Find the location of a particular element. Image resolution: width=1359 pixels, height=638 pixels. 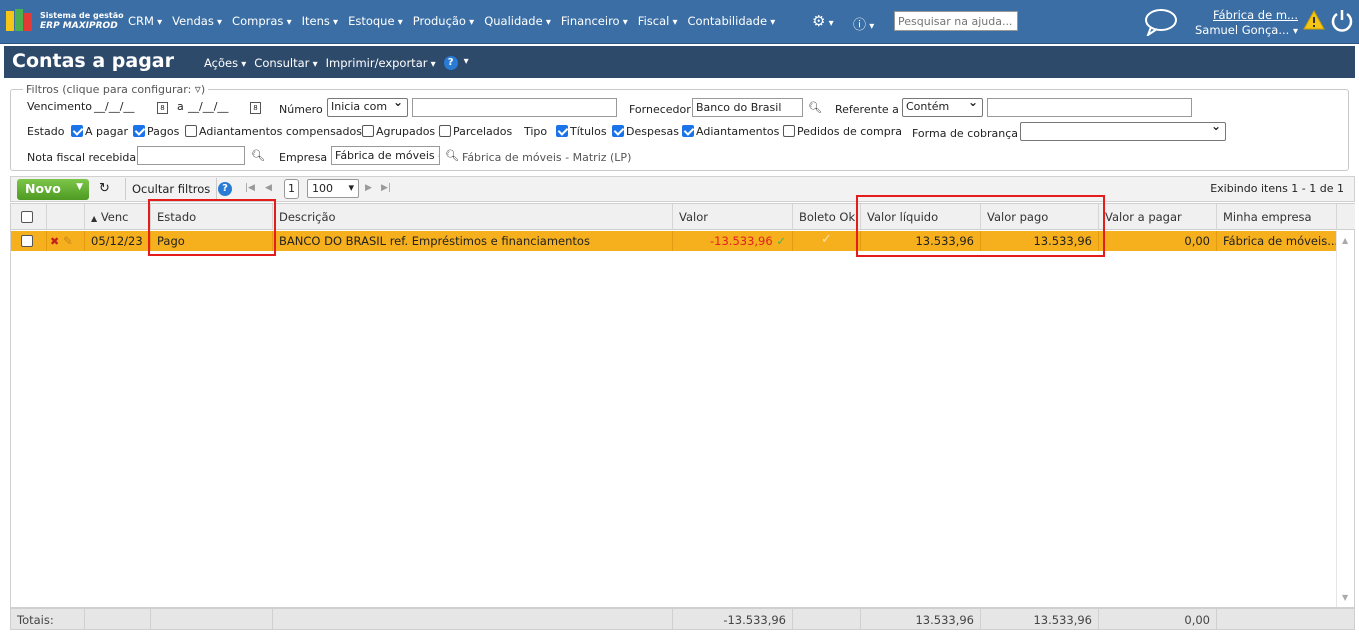

novo-button: Novo ▼ is located at coordinates (53, 189).